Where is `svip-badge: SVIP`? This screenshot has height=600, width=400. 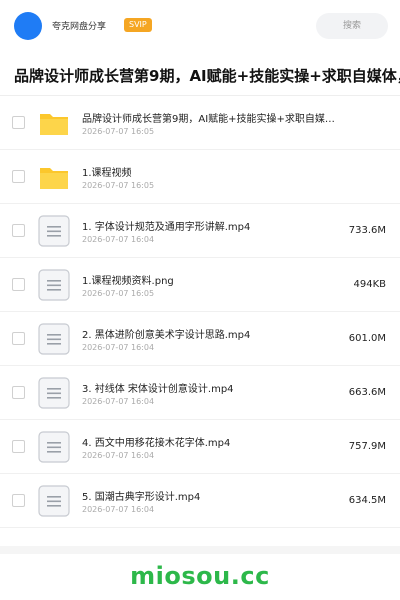
svip-badge: SVIP is located at coordinates (138, 25).